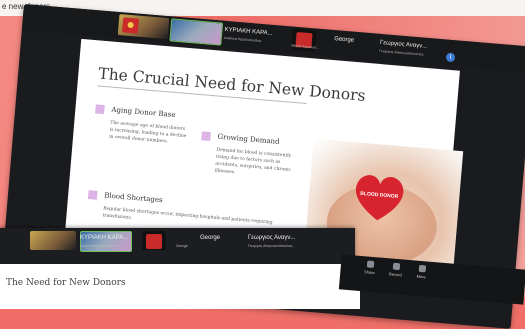  Describe the element at coordinates (370, 264) in the screenshot. I see `share-icon` at that location.